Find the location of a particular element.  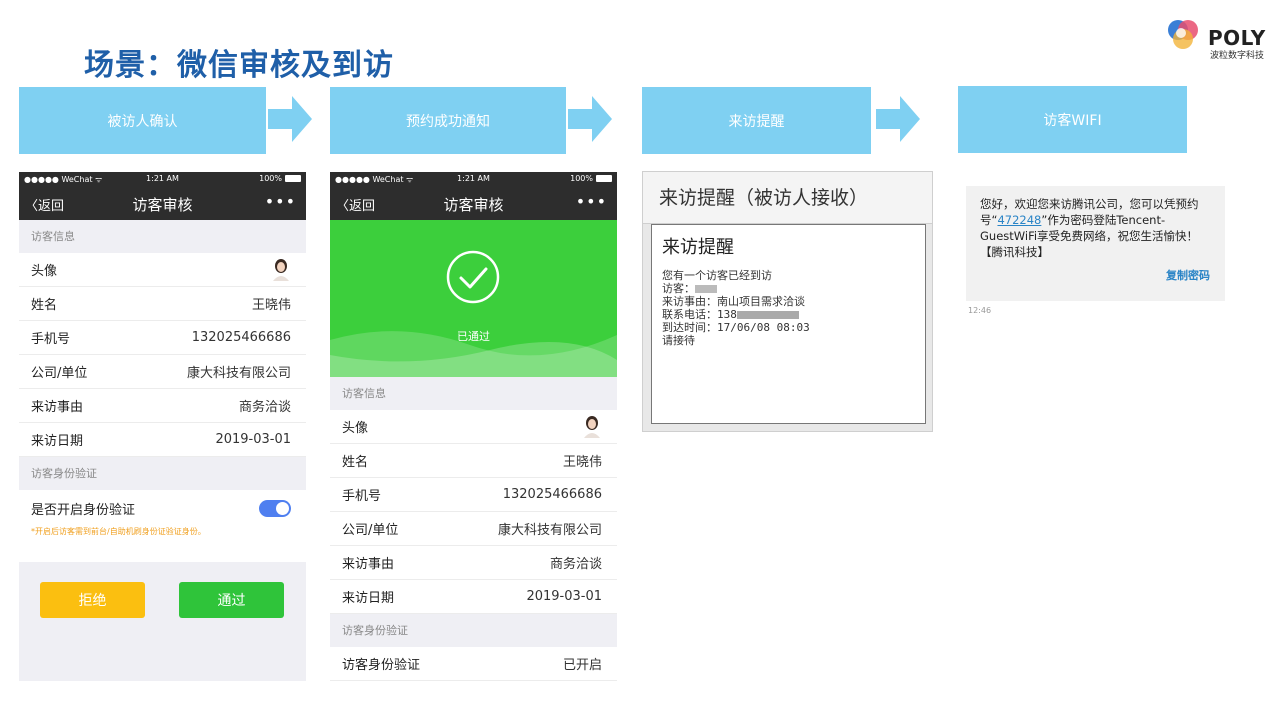

check-circle-icon is located at coordinates (473, 277).